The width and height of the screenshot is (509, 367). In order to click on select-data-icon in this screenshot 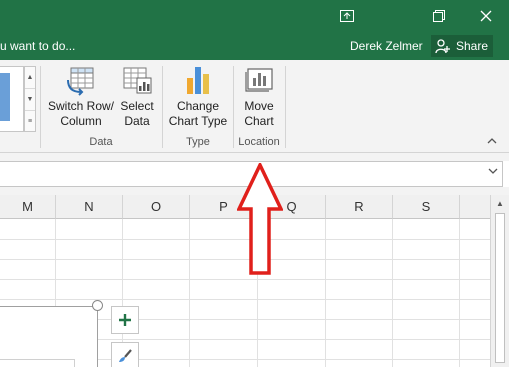, I will do `click(137, 80)`.